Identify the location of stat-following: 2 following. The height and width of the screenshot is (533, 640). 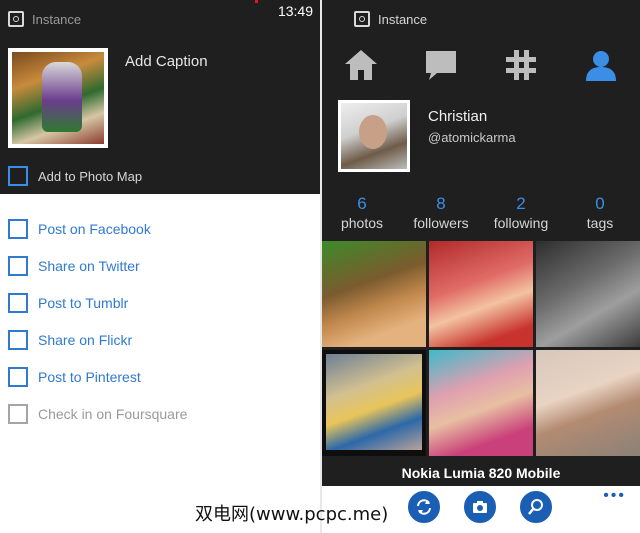
(521, 214).